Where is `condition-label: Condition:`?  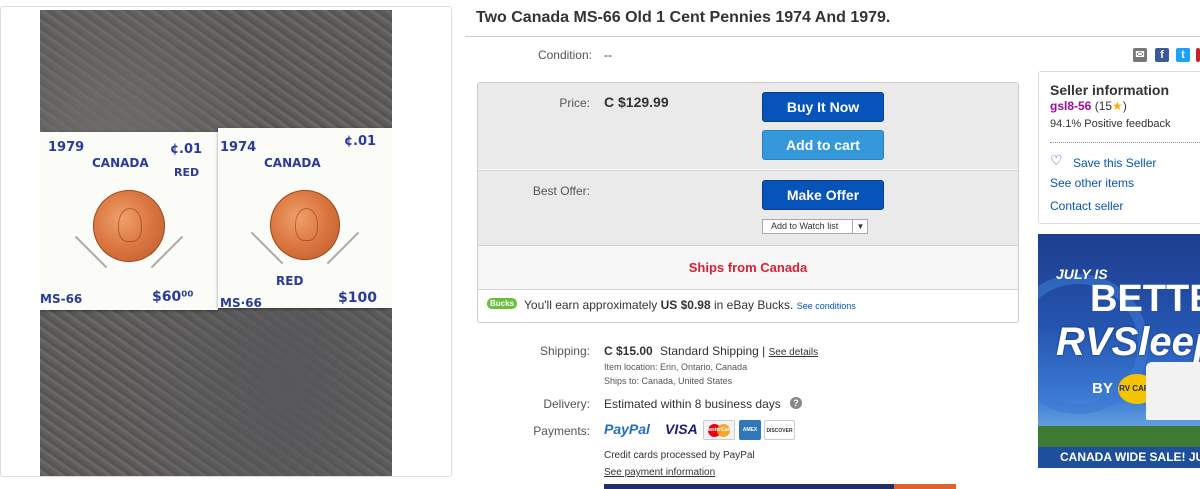
condition-label: Condition: is located at coordinates (564, 55).